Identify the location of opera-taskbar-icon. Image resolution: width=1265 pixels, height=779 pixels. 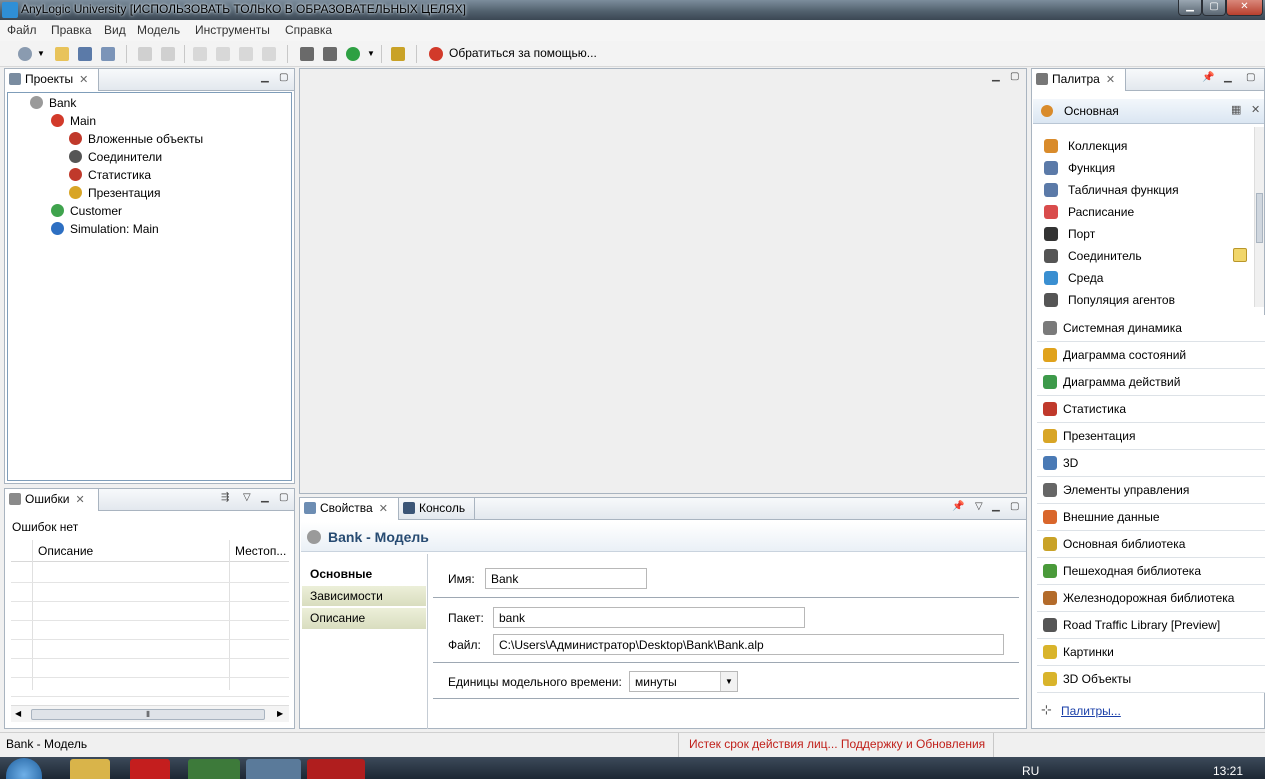
(150, 769).